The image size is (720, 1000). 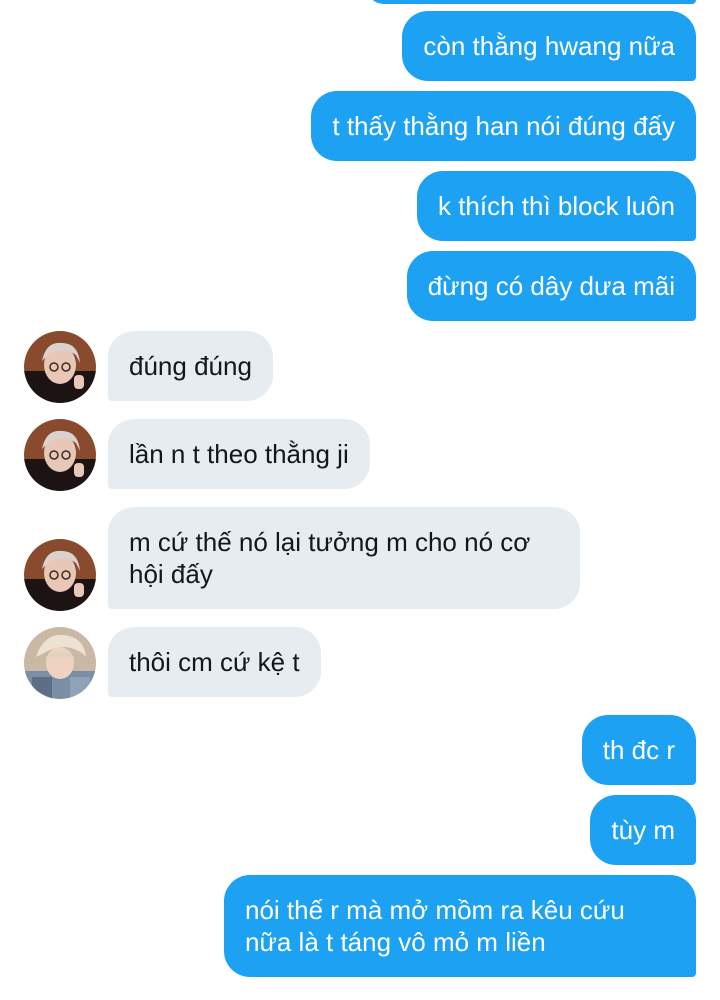 I want to click on message-text: thôi cm cứ kệ t, so click(x=214, y=662).